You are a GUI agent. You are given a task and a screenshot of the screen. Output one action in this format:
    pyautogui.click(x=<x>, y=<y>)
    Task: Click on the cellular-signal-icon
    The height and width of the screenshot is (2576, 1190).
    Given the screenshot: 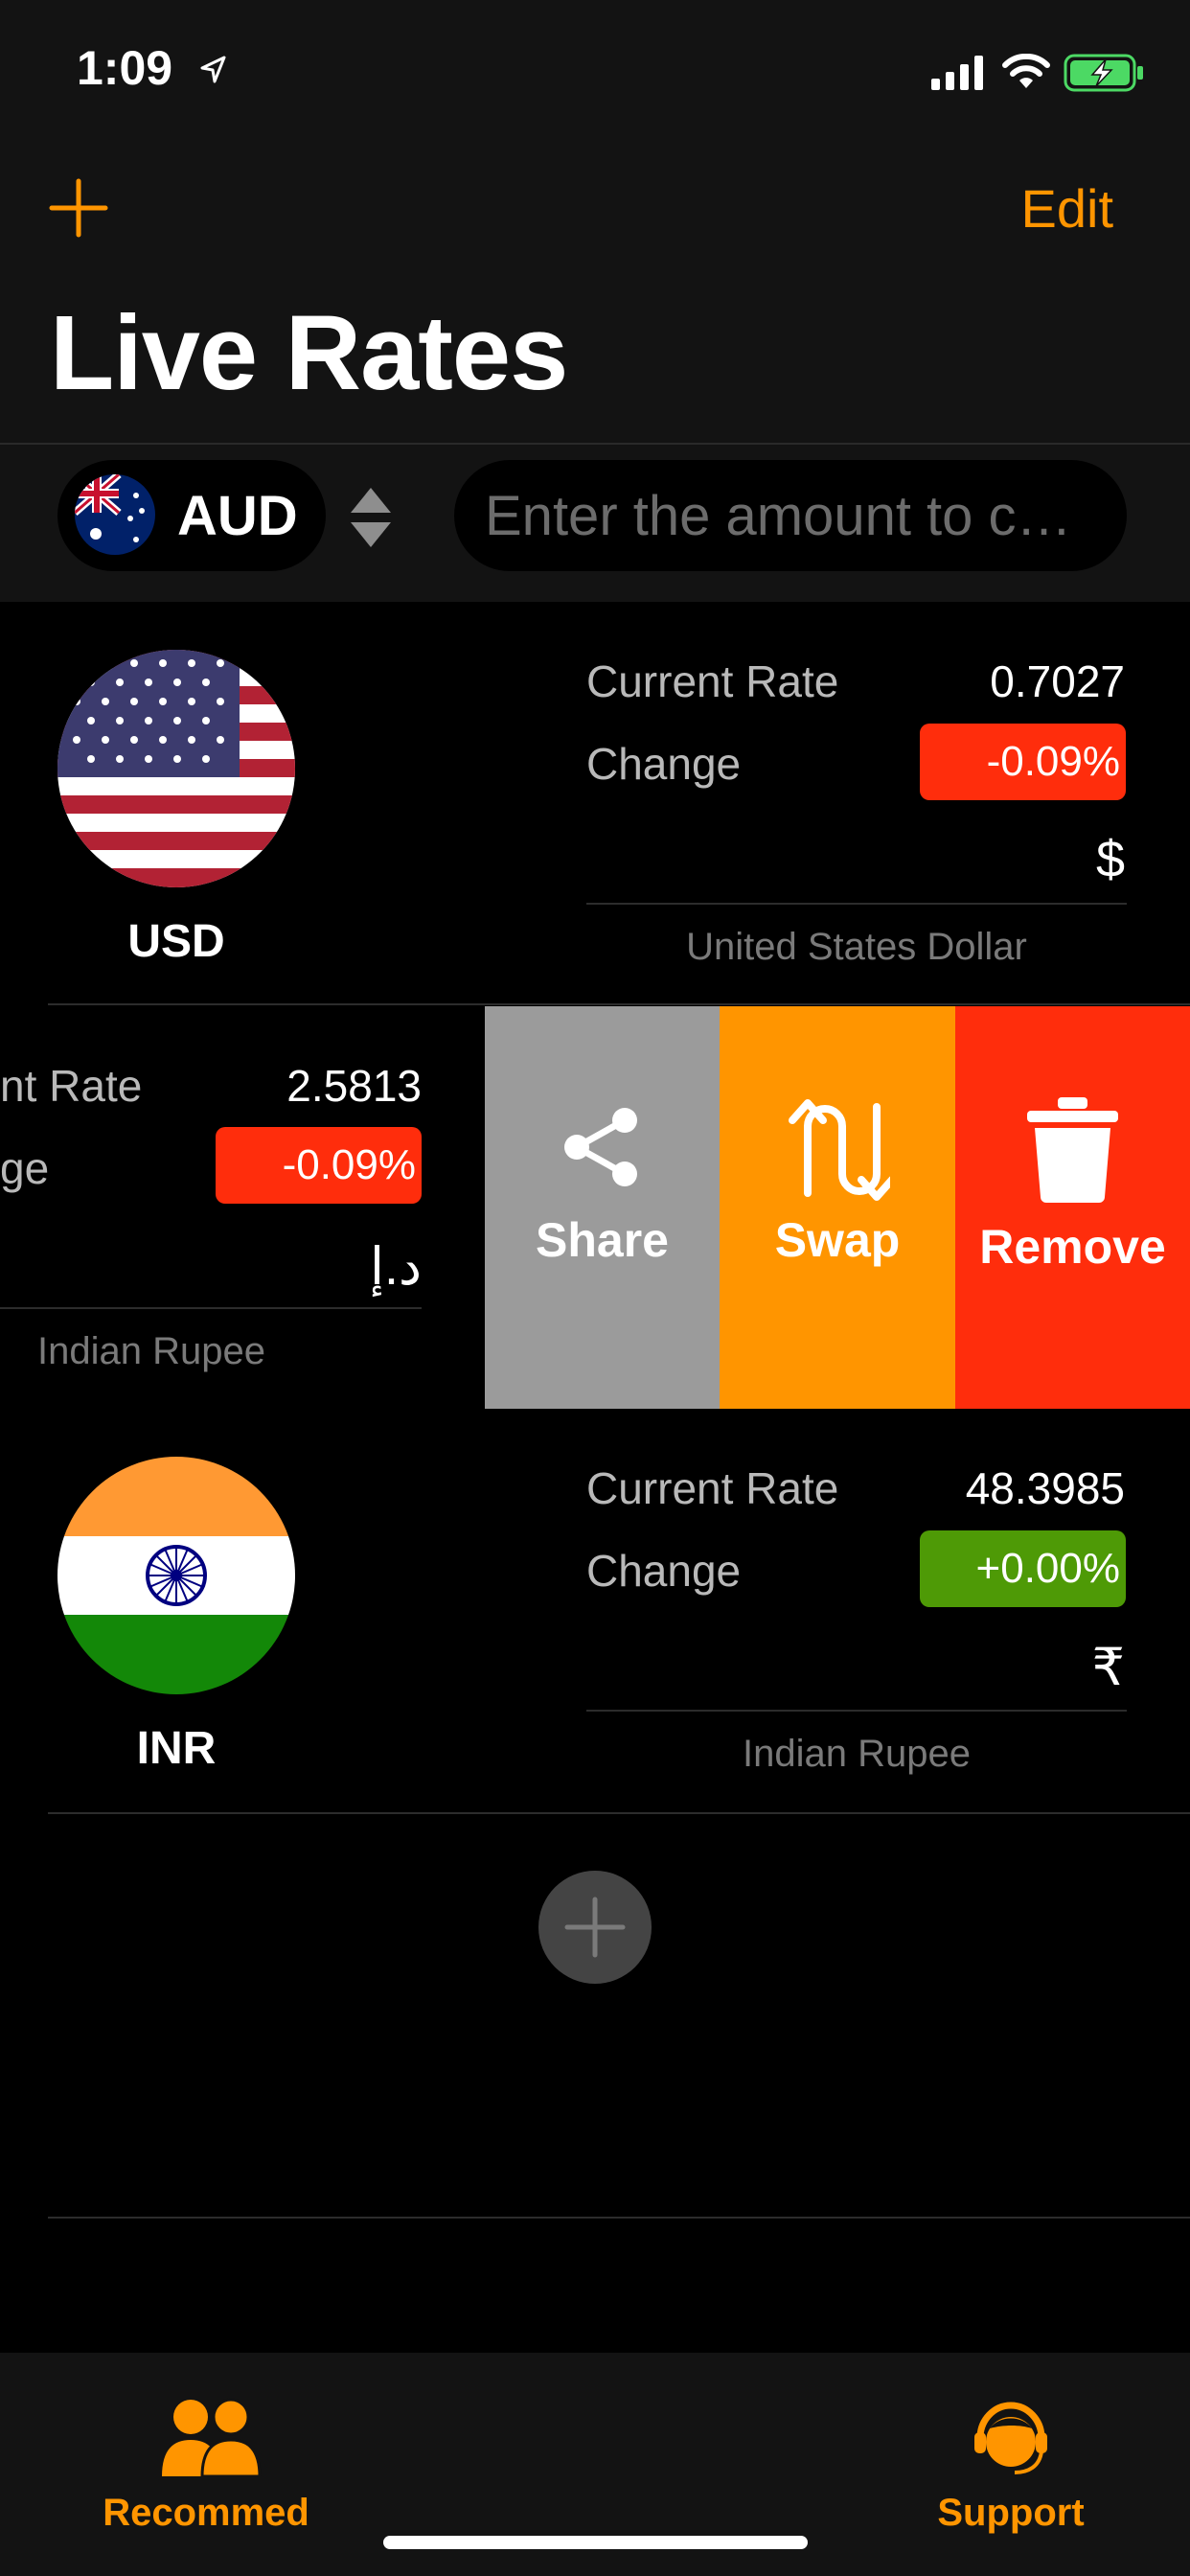 What is the action you would take?
    pyautogui.click(x=957, y=73)
    